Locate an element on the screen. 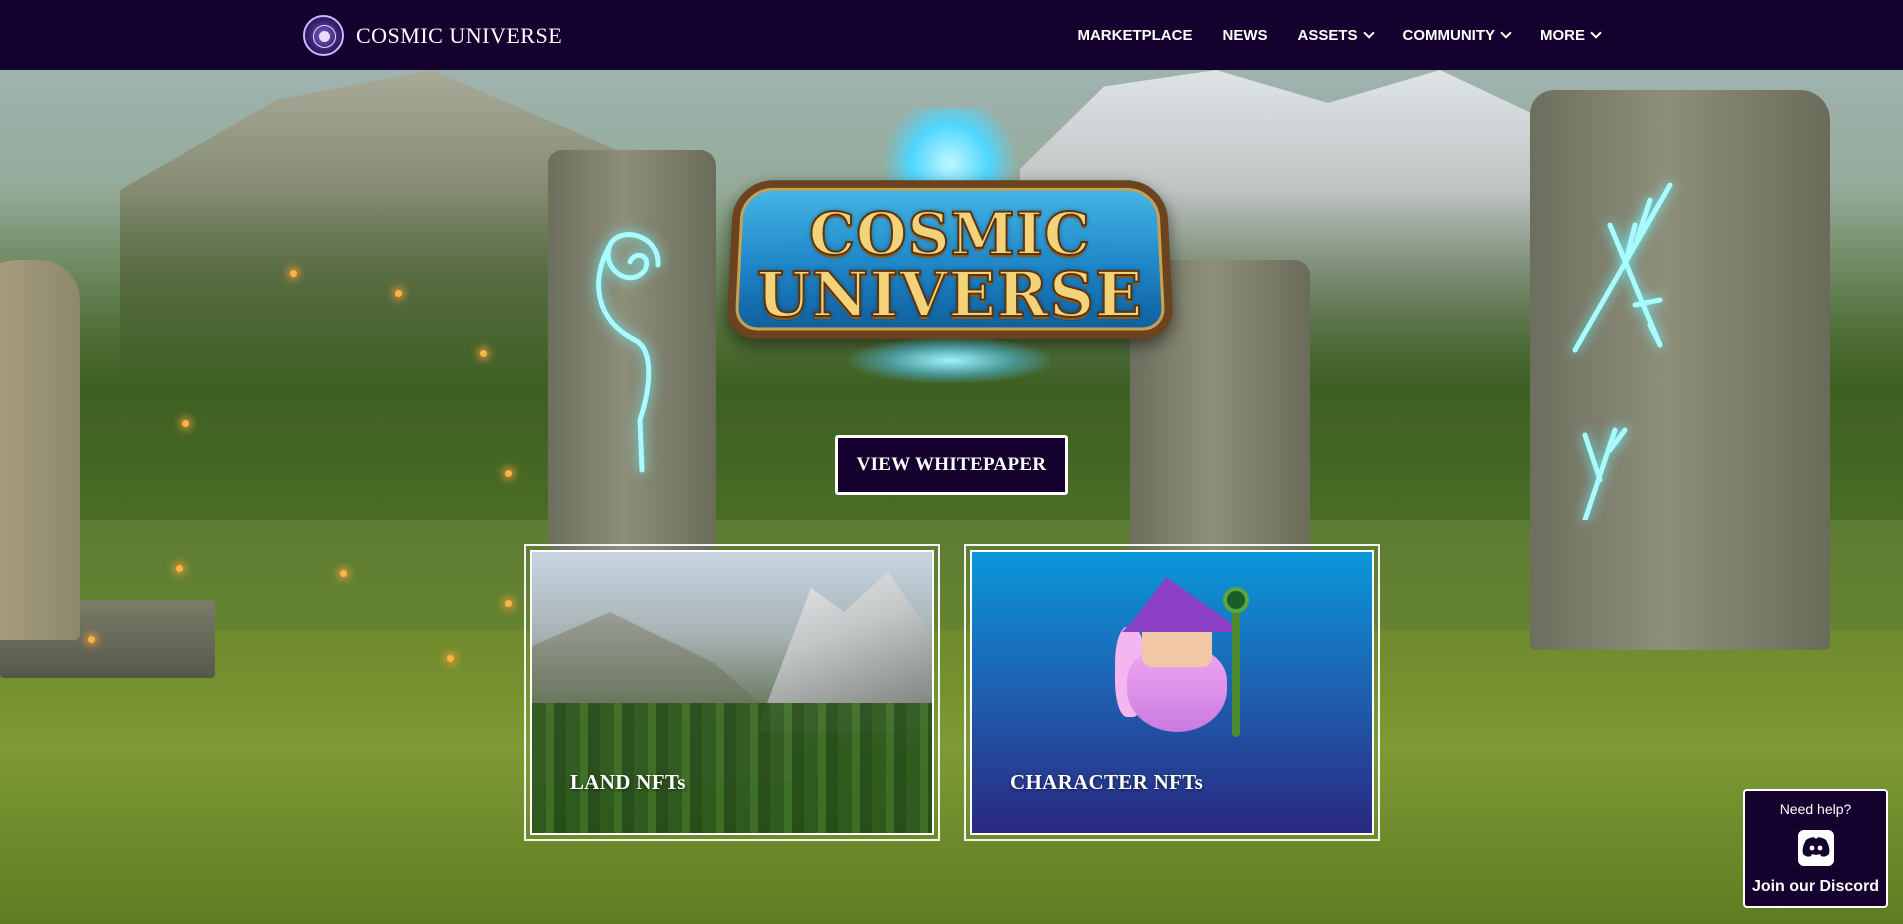 This screenshot has height=924, width=1903. character-nfts-card: CHARACTER NFTs is located at coordinates (1172, 692).